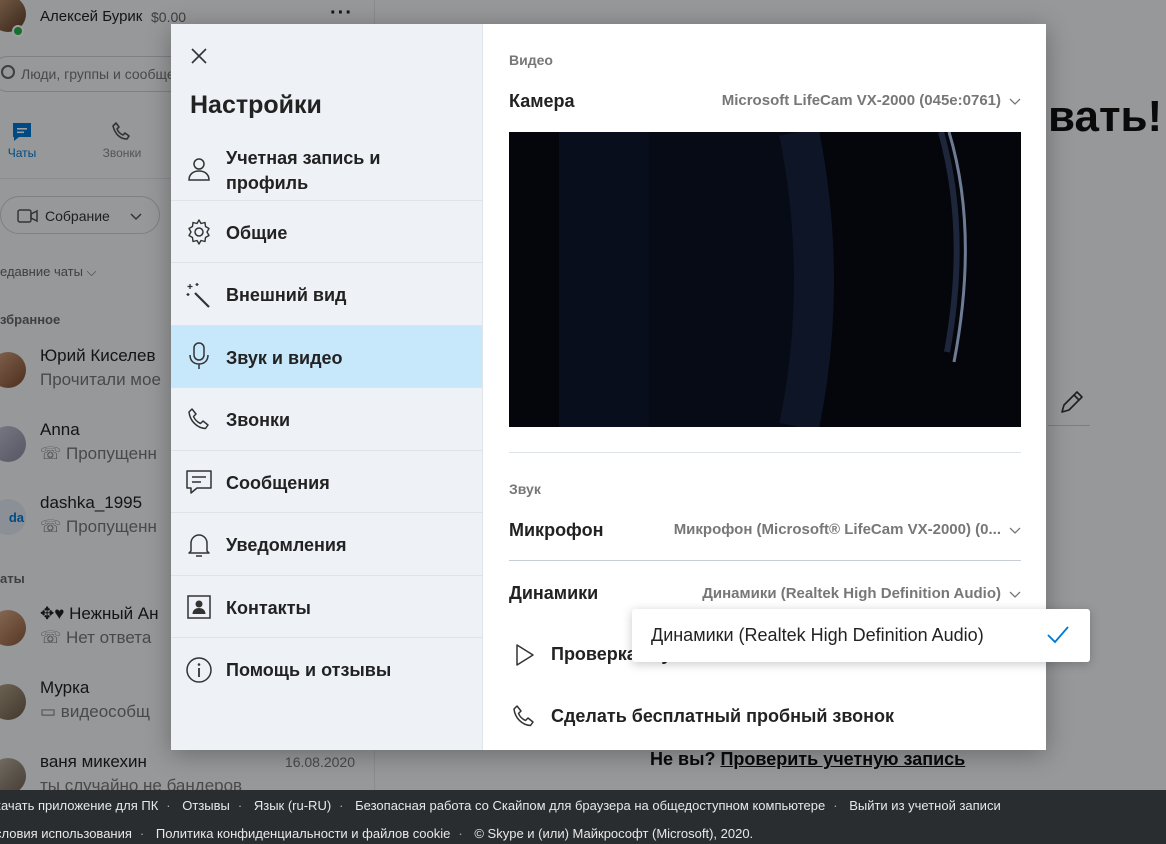 Image resolution: width=1166 pixels, height=844 pixels. Describe the element at coordinates (278, 483) in the screenshot. I see `nav-item-label: Сообщения` at that location.